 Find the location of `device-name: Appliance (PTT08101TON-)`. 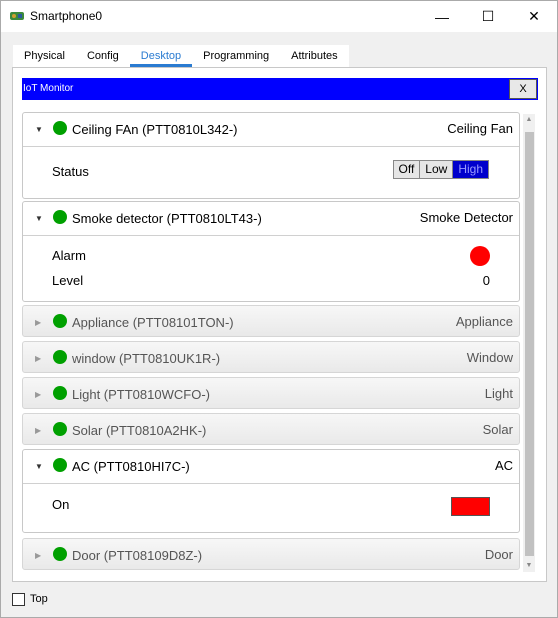

device-name: Appliance (PTT08101TON-) is located at coordinates (153, 322).